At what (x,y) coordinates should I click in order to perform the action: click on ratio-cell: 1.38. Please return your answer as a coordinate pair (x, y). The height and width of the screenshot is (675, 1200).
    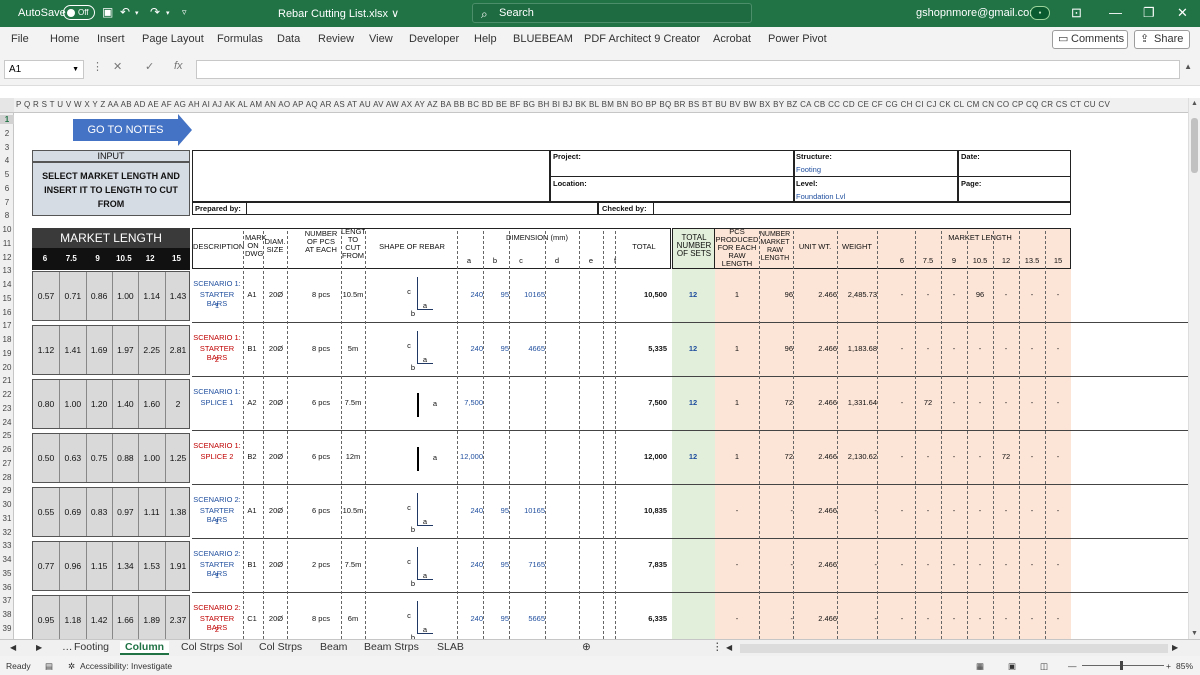
    Looking at the image, I should click on (177, 512).